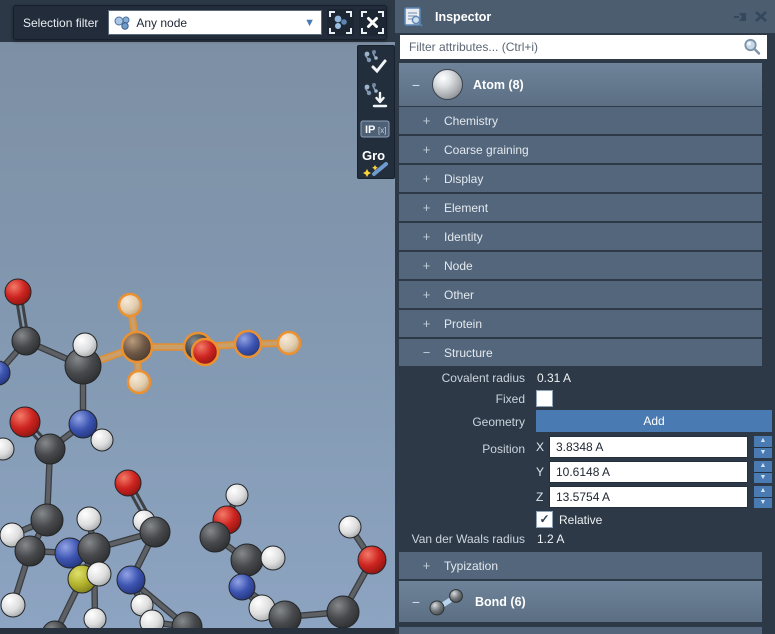  Describe the element at coordinates (580, 601) in the screenshot. I see `bond-section-header: − Bond (6)` at that location.